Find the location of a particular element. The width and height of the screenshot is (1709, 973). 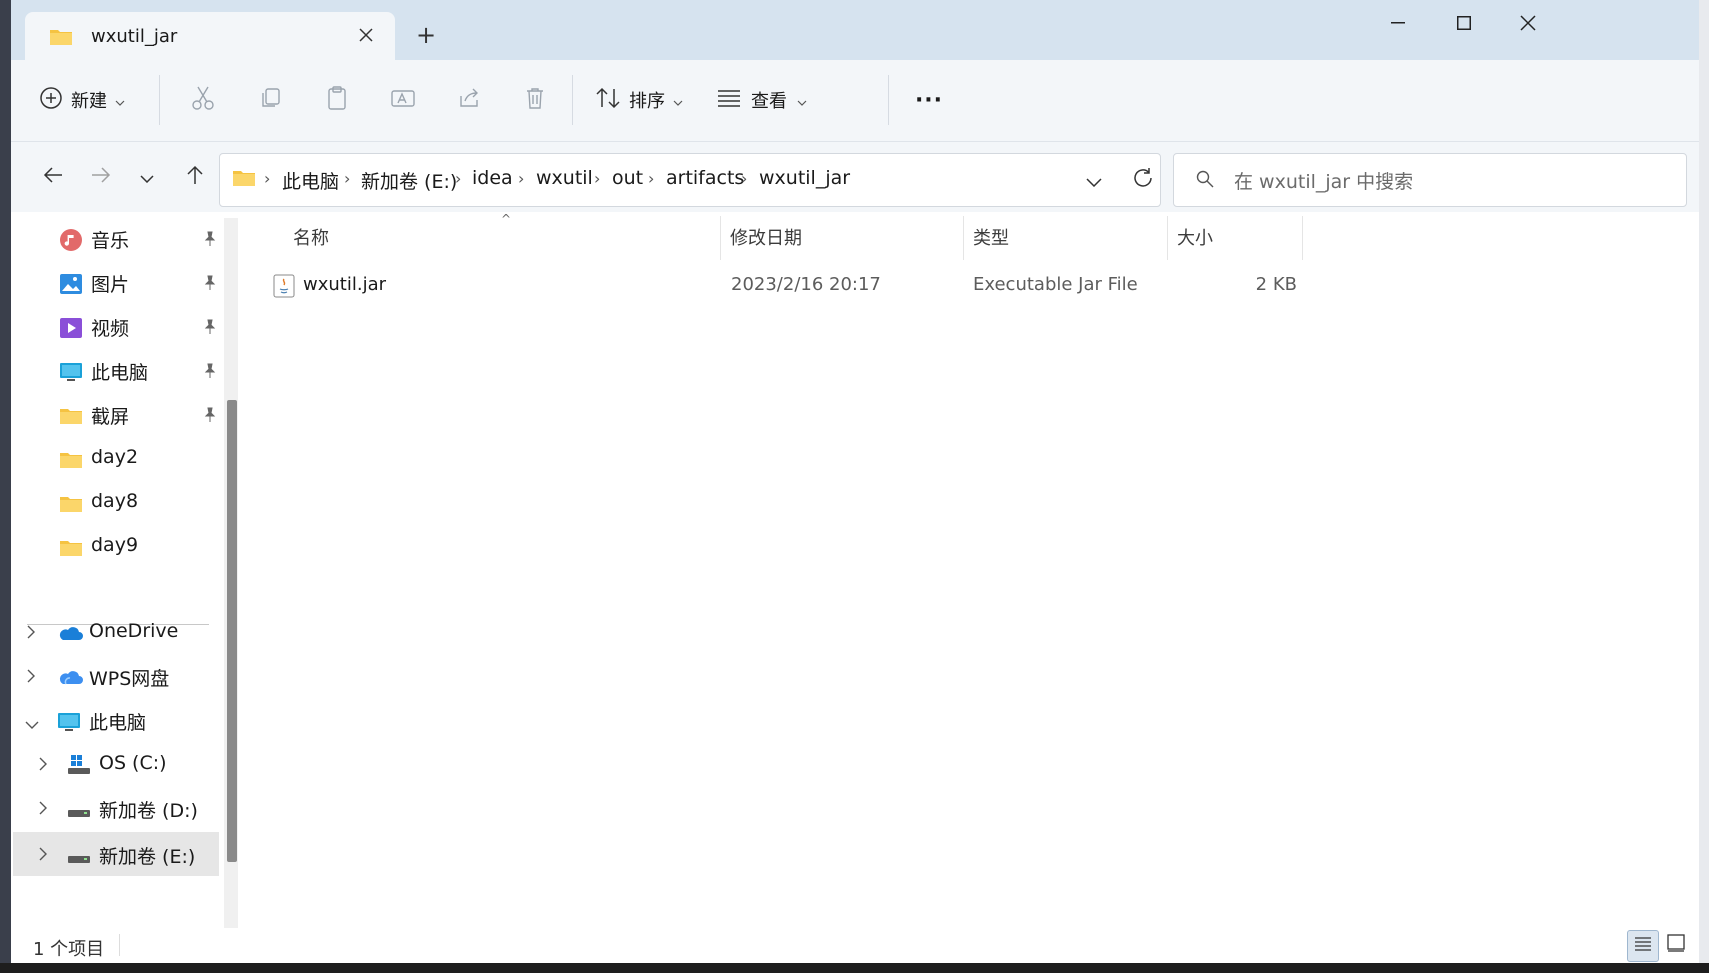

up-button is located at coordinates (195, 177).